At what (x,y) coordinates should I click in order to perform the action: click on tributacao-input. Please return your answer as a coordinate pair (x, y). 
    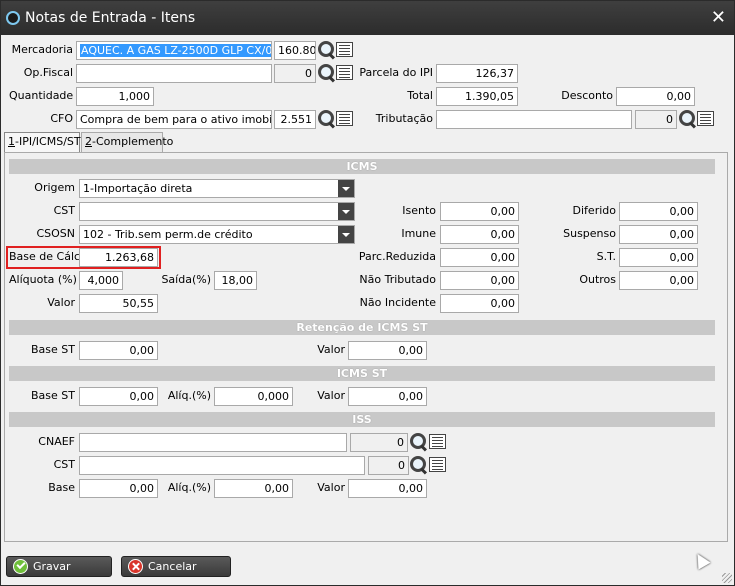
    Looking at the image, I should click on (534, 119).